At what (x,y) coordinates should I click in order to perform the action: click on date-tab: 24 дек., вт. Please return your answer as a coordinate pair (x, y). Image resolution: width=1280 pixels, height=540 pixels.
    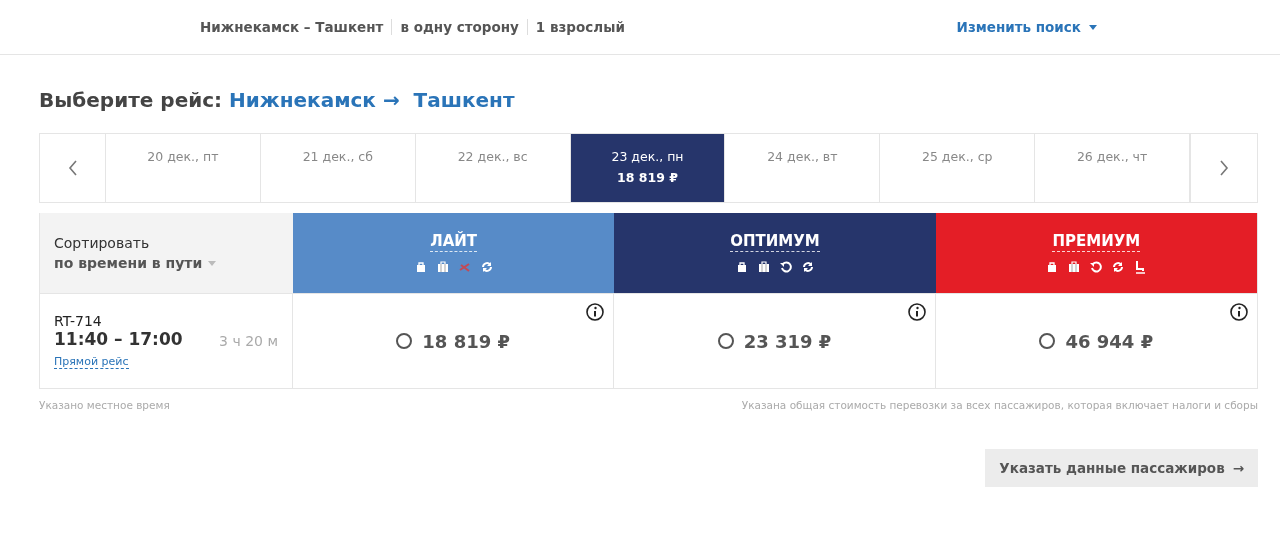
    Looking at the image, I should click on (803, 168).